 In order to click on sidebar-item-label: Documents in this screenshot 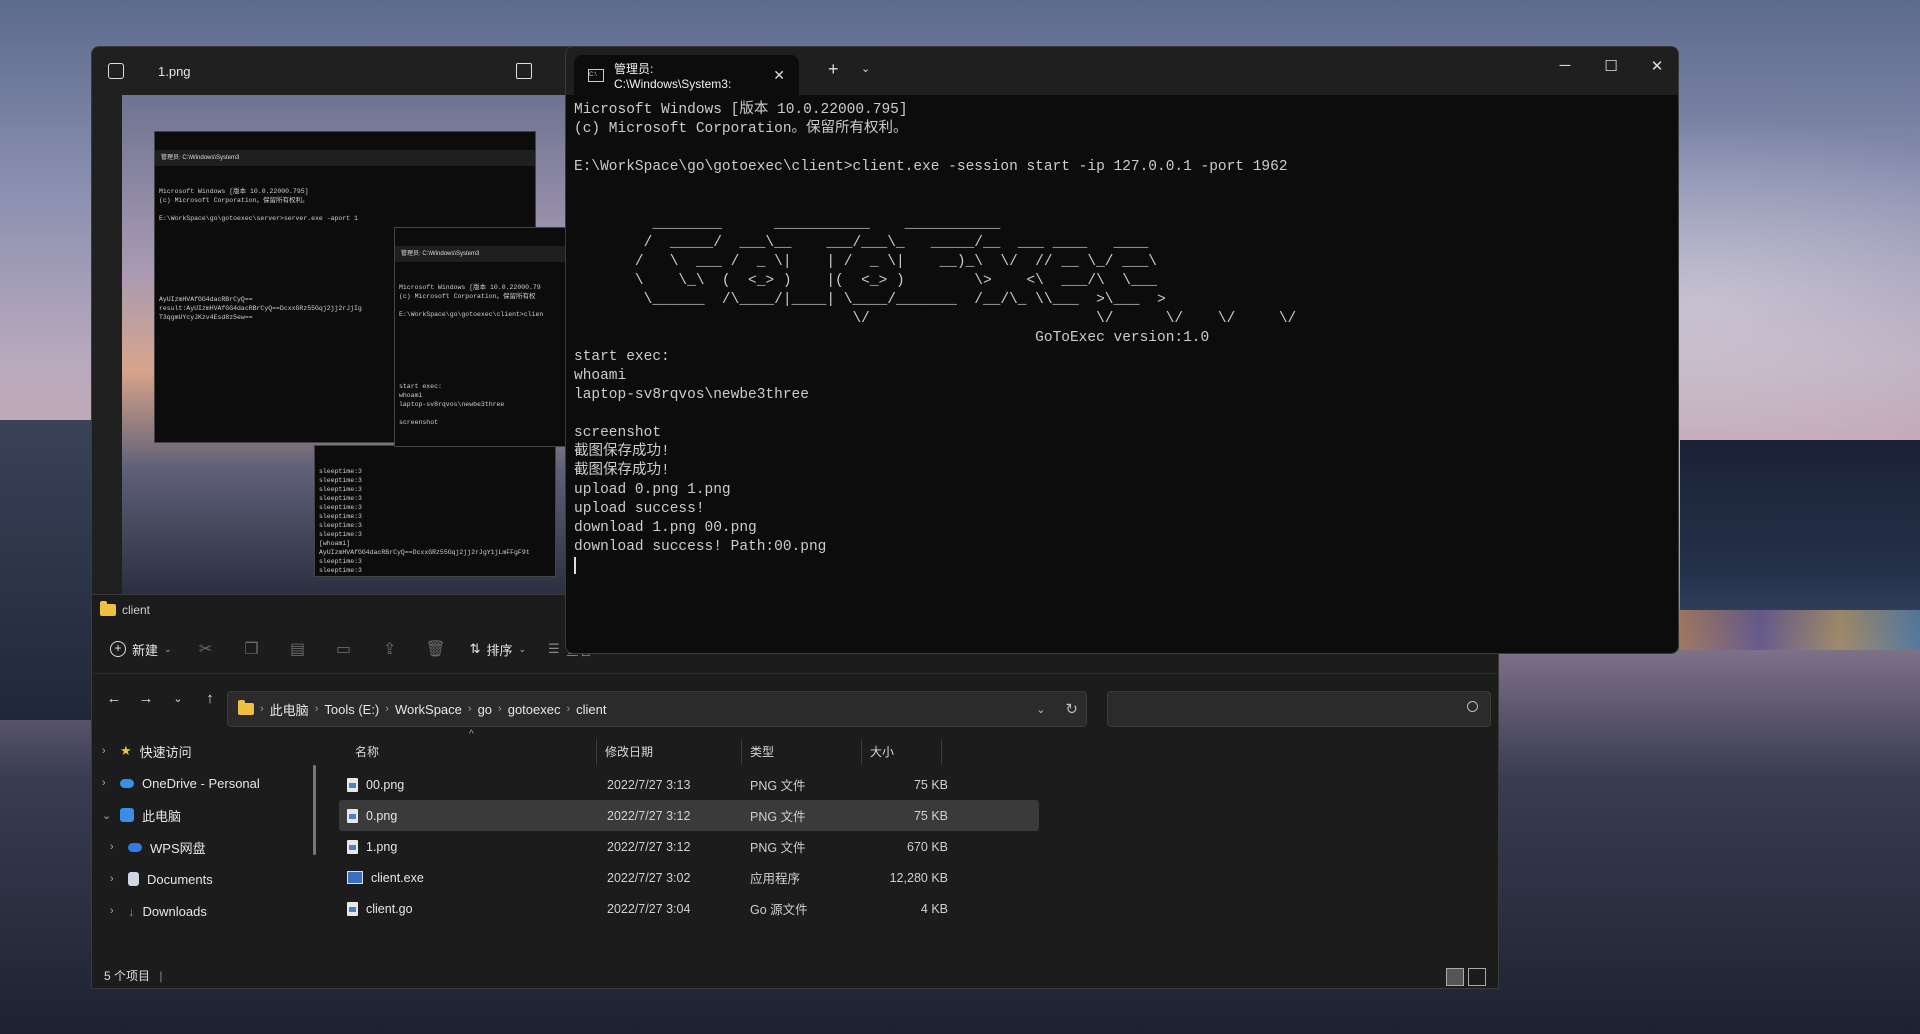, I will do `click(180, 879)`.